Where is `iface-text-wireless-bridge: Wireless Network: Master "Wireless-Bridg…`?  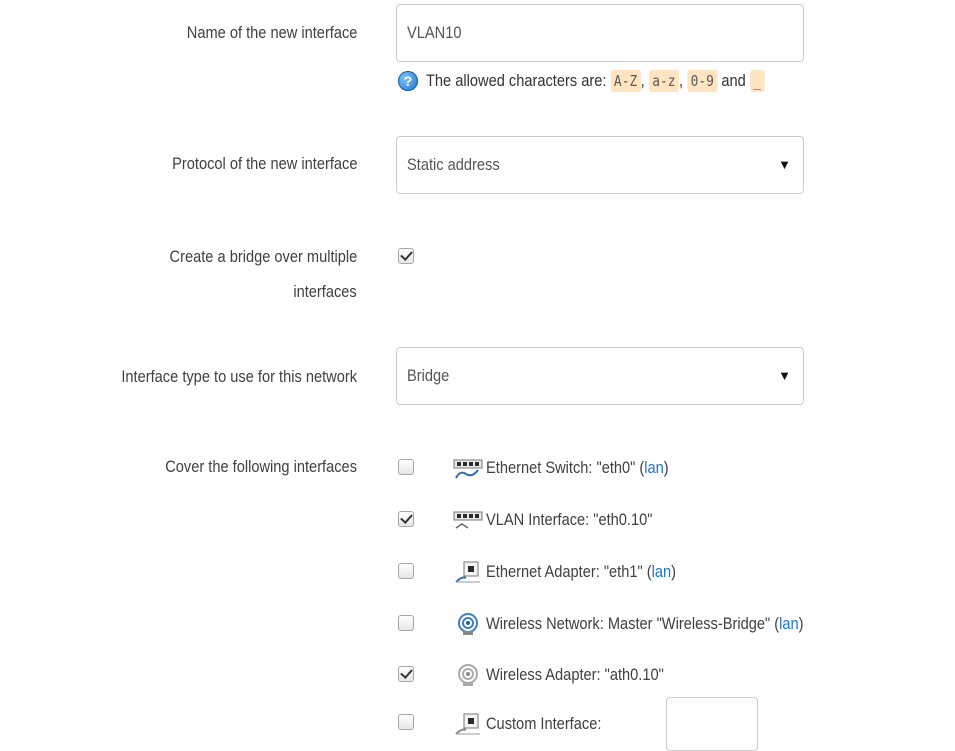 iface-text-wireless-bridge: Wireless Network: Master "Wireless-Bridg… is located at coordinates (628, 623).